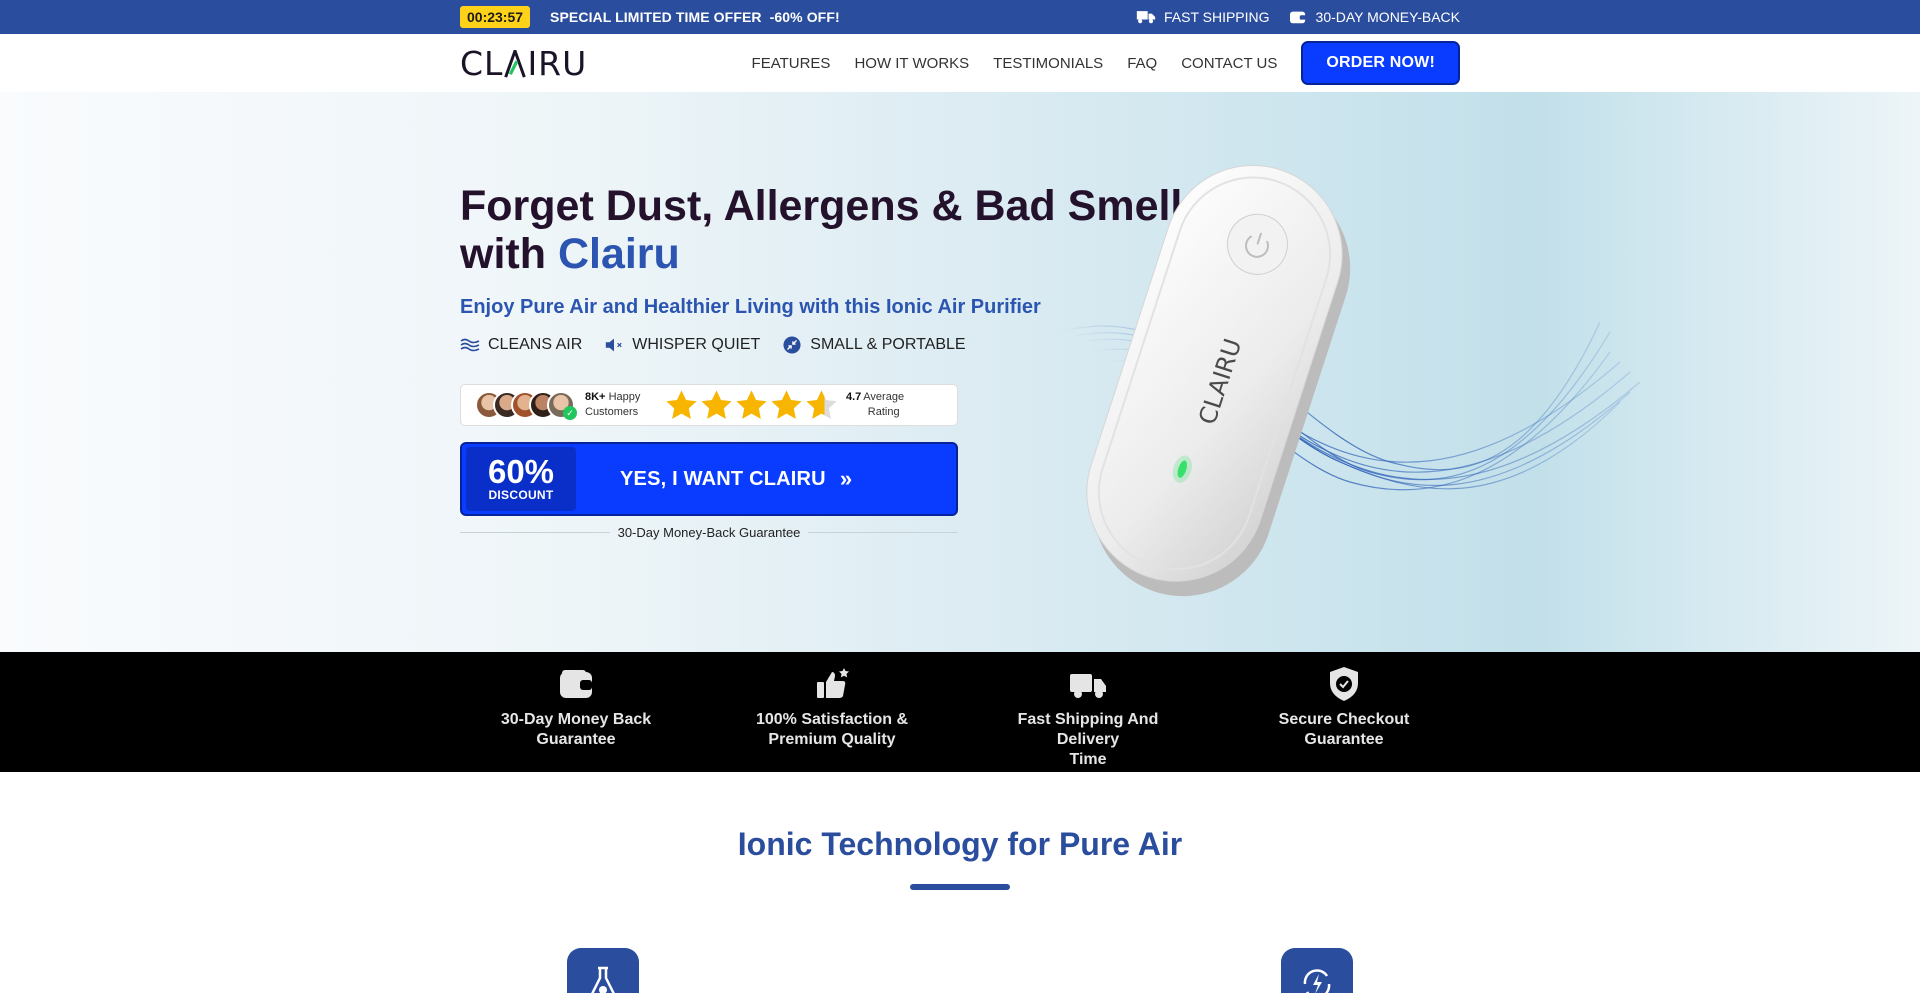 The image size is (1920, 993). What do you see at coordinates (960, 887) in the screenshot?
I see `section-underline` at bounding box center [960, 887].